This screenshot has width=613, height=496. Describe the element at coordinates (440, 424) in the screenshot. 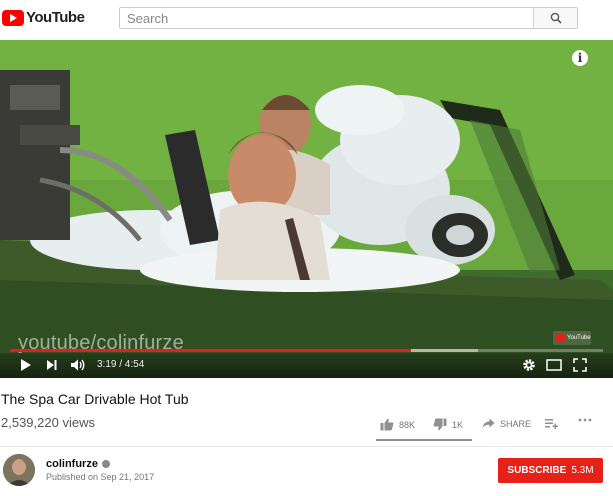

I see `thumbs-down-icon` at that location.